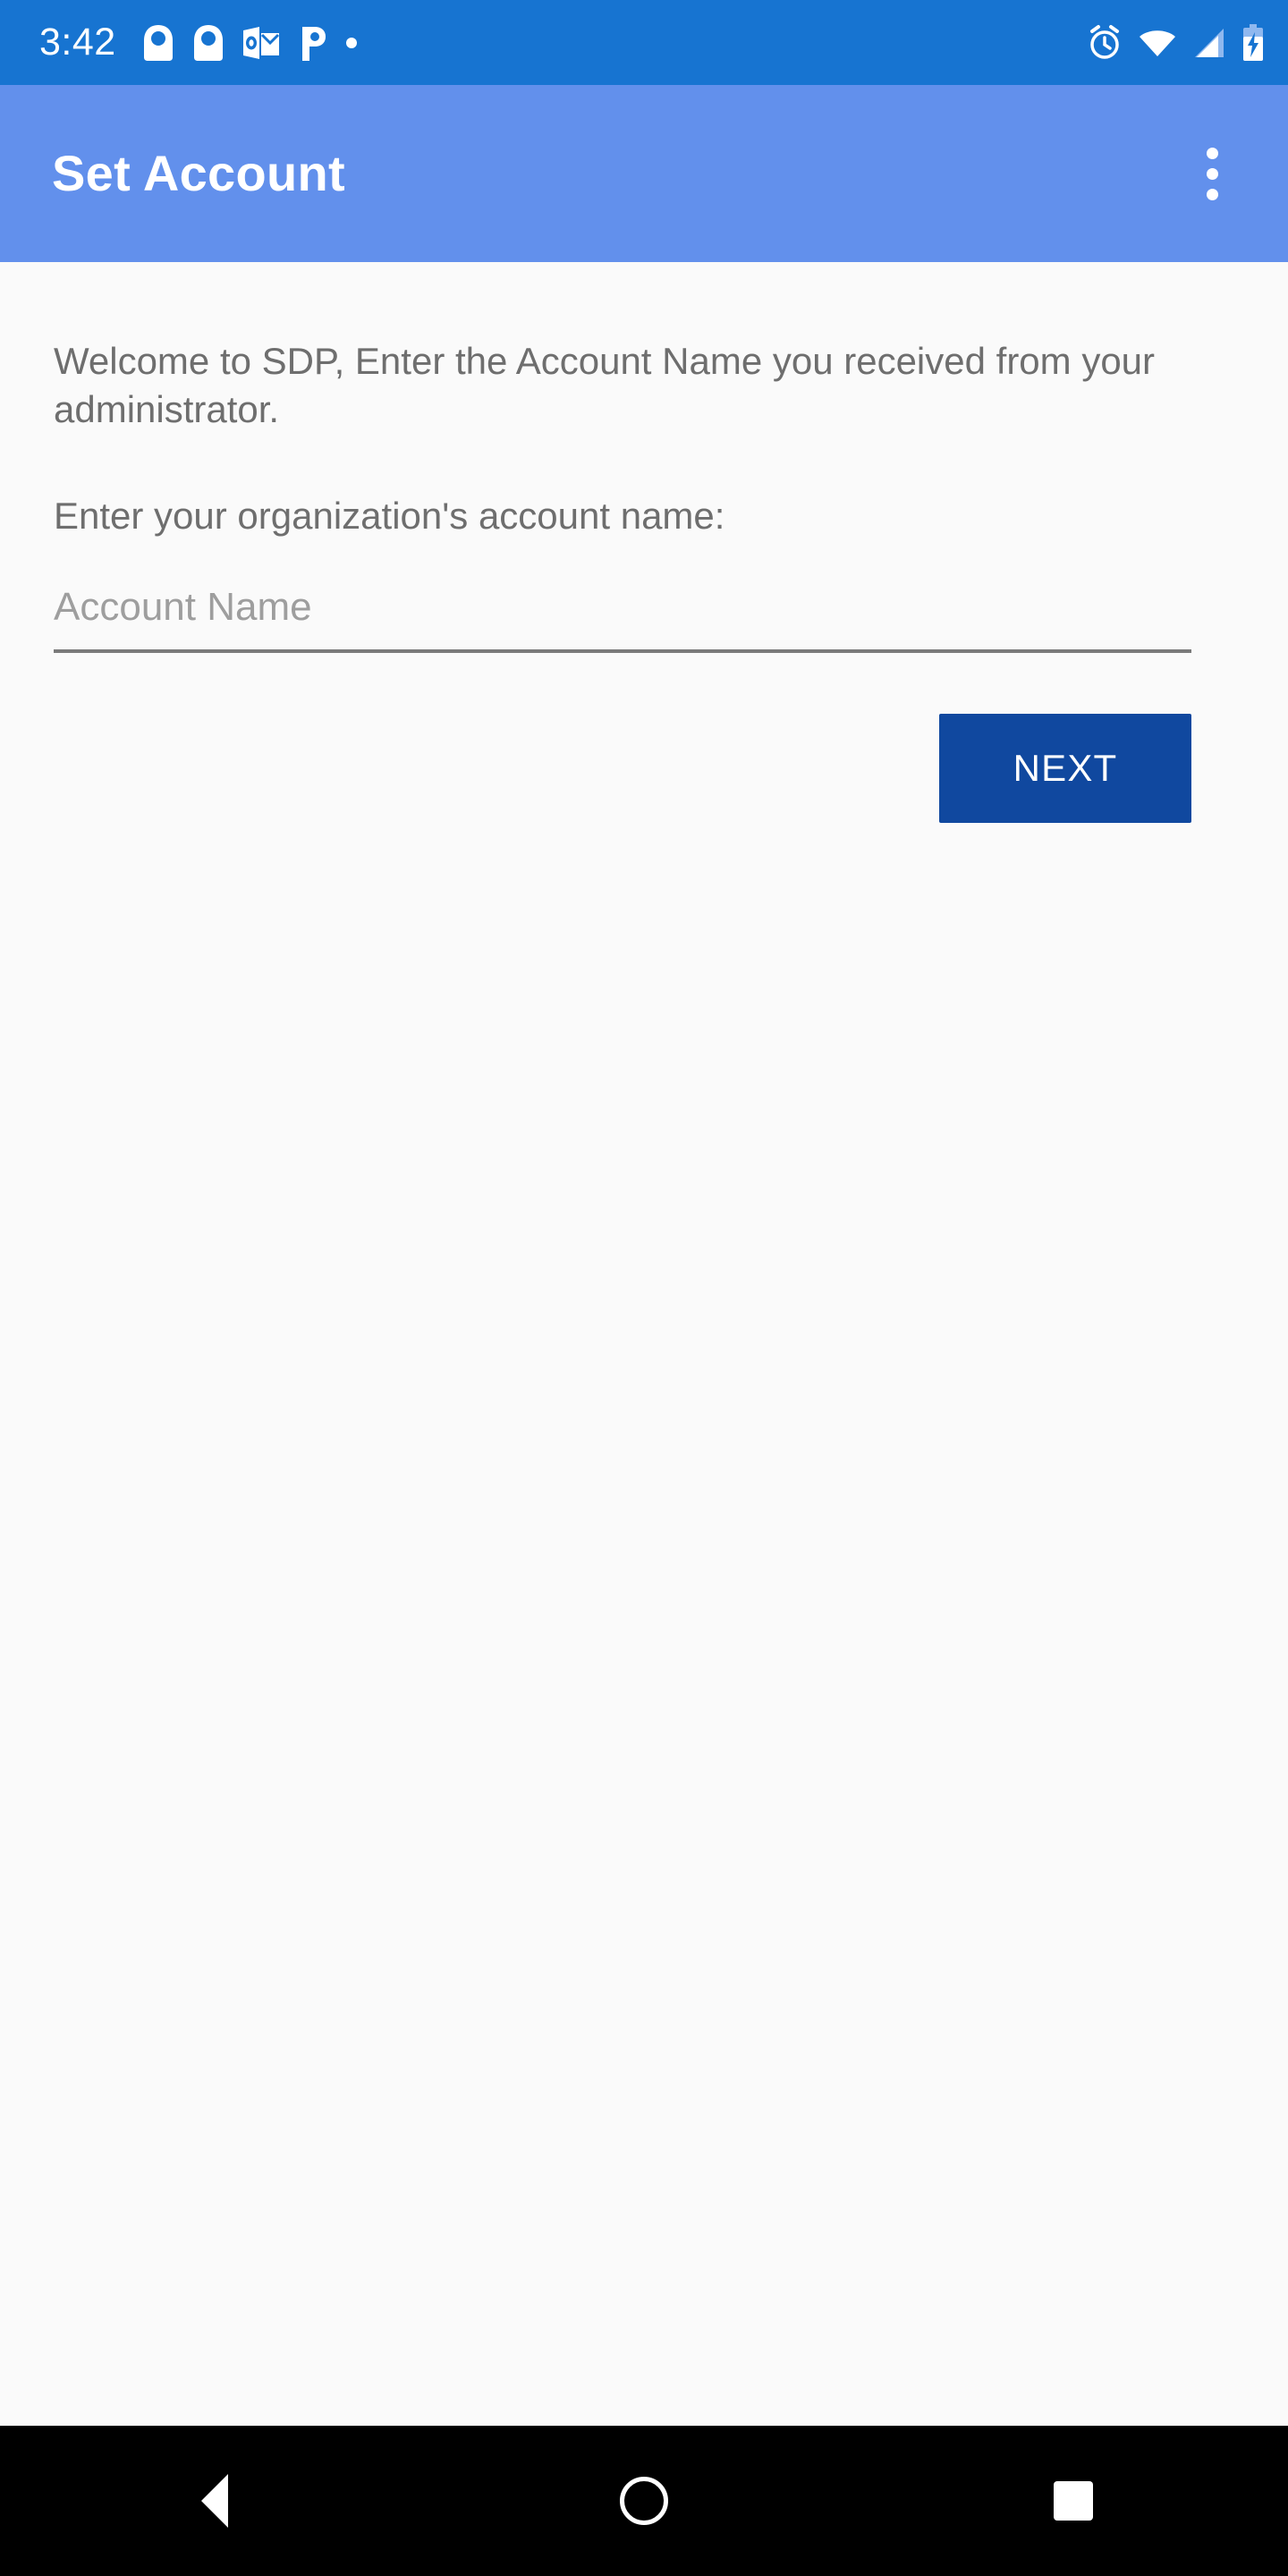 The image size is (1288, 2576). What do you see at coordinates (77, 42) in the screenshot?
I see `status-bar-clock: 3:42` at bounding box center [77, 42].